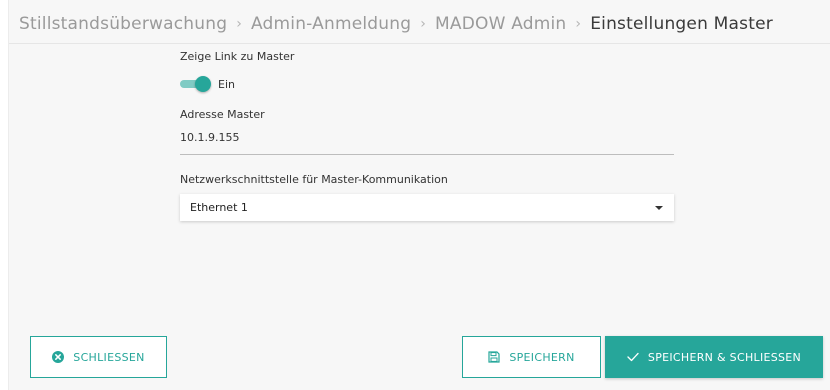 This screenshot has width=830, height=390. Describe the element at coordinates (58, 357) in the screenshot. I see `close-circle-icon` at that location.